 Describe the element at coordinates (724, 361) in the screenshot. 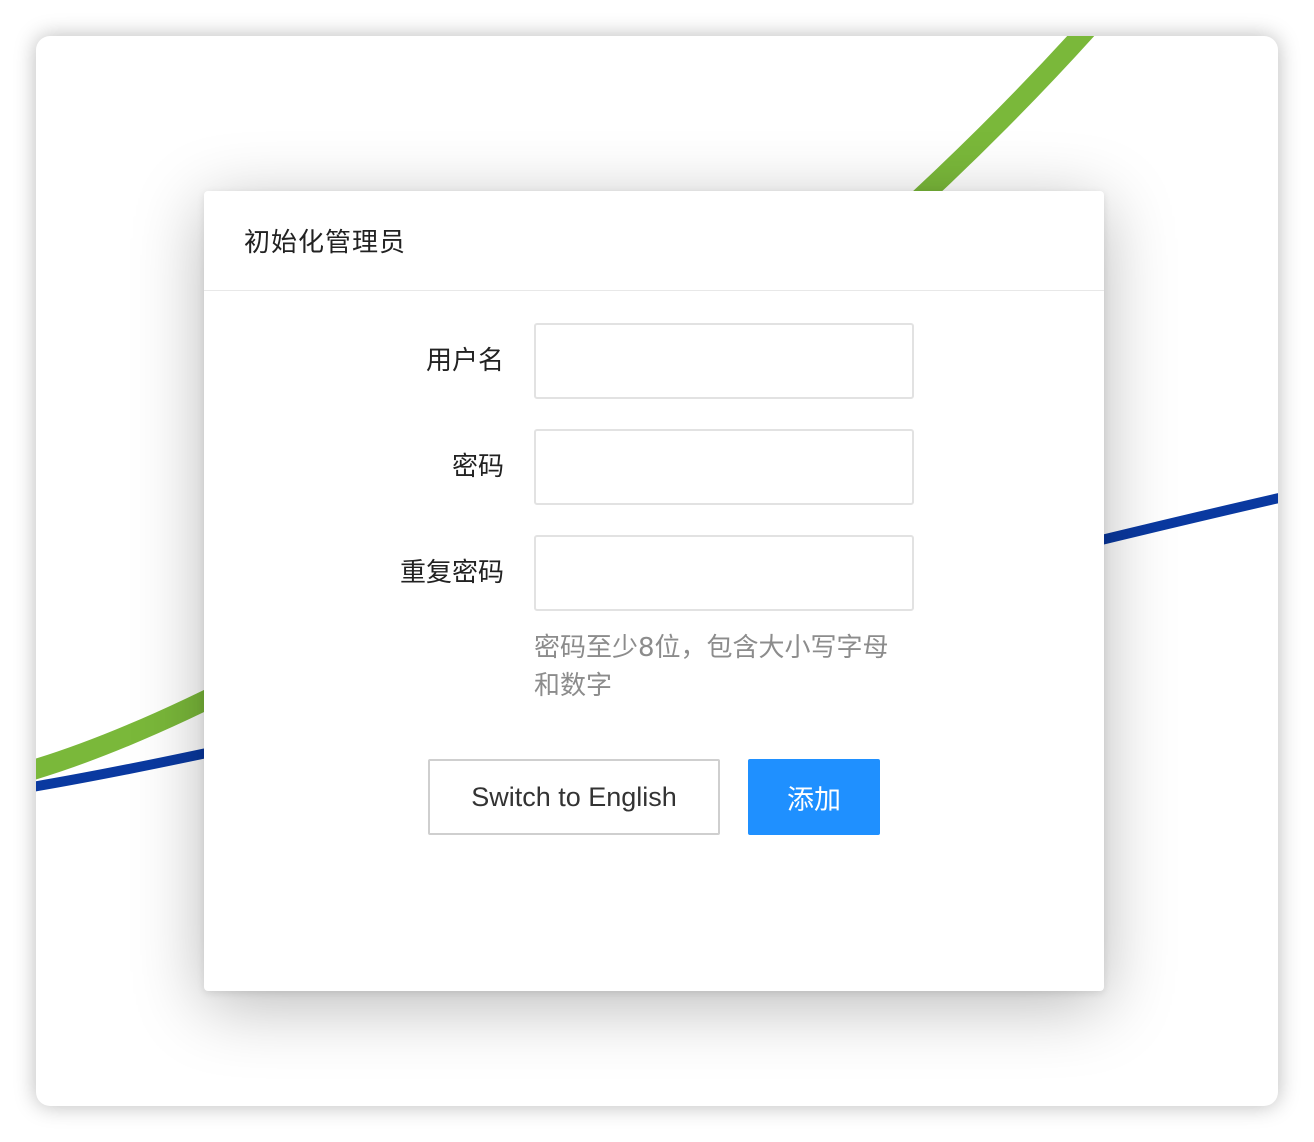

I see `username-input` at that location.